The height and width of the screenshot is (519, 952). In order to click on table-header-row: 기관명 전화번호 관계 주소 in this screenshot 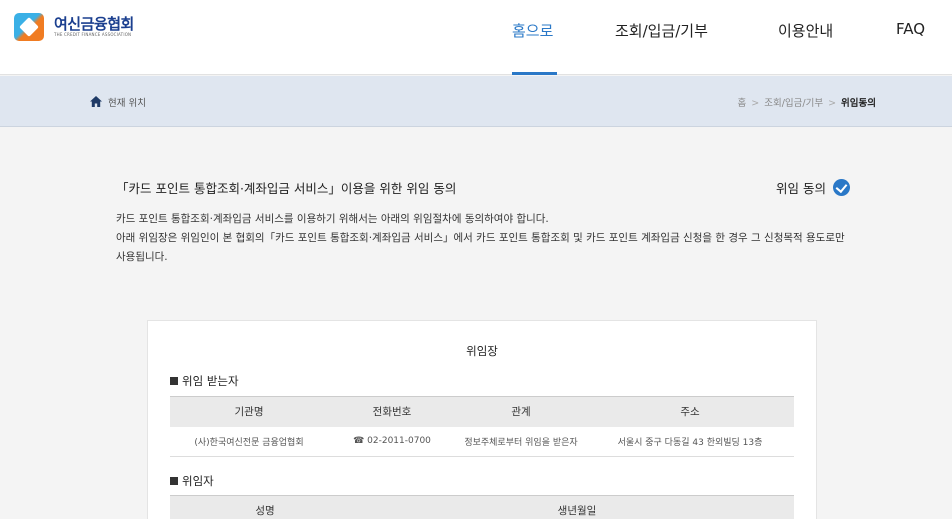, I will do `click(482, 411)`.